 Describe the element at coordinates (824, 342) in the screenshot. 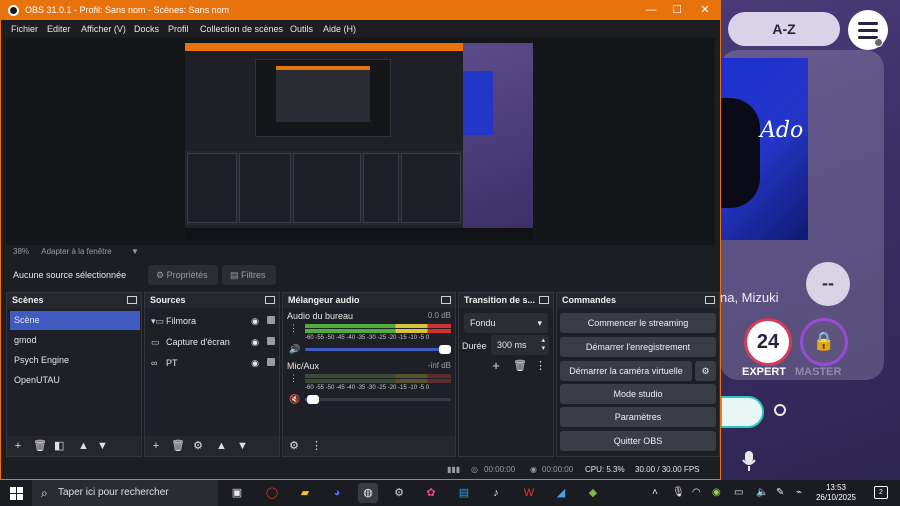

I see `difficulty-master-lock-icon: 🔒` at that location.